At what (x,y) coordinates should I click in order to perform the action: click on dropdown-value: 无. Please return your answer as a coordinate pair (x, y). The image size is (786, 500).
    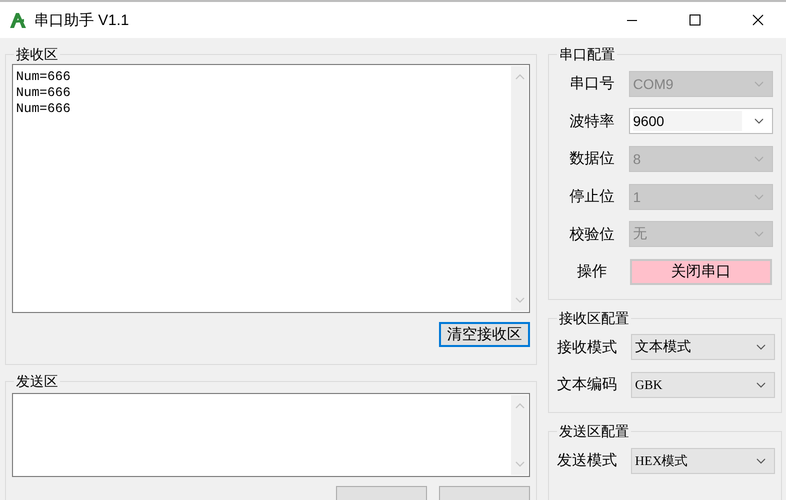
    Looking at the image, I should click on (640, 234).